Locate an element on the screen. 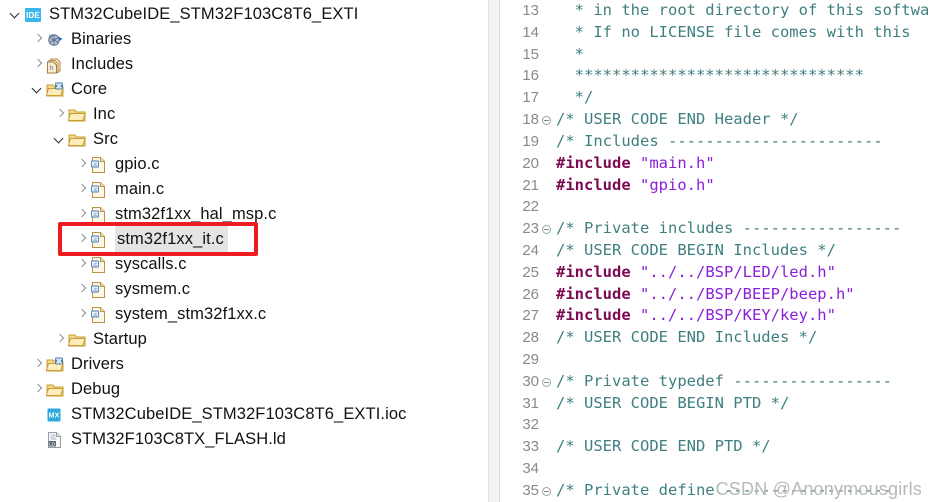 The width and height of the screenshot is (940, 502). tree-item-stm32f1xx-it-c: .c stm32f1xx_it.c is located at coordinates (244, 239).